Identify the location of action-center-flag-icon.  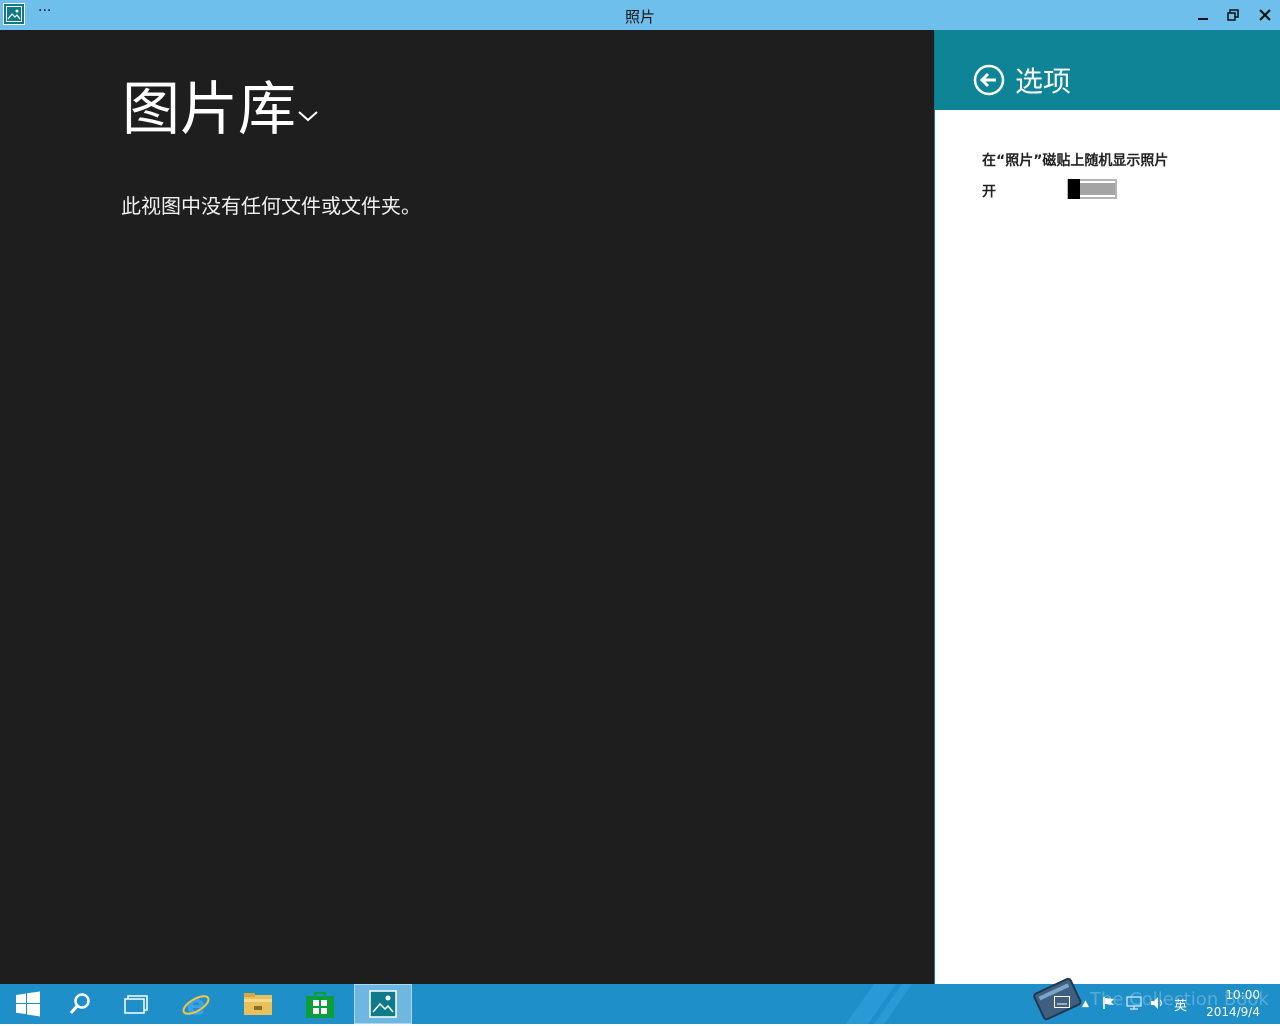
(1109, 1005).